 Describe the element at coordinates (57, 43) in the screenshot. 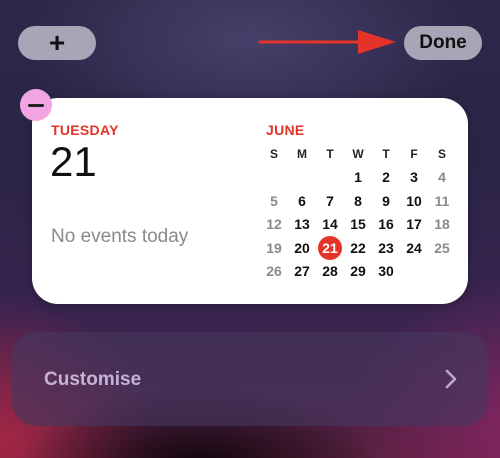

I see `add-widget-button: +` at that location.